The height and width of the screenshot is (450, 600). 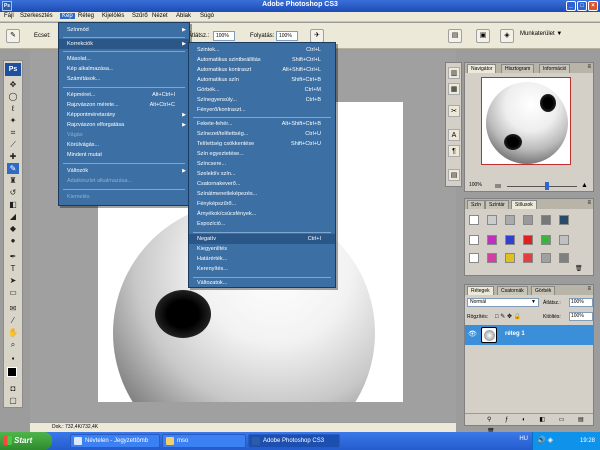 I want to click on menu-item-hue-saturation: Színezet/telítettség... Ctrl+U, so click(x=262, y=134).